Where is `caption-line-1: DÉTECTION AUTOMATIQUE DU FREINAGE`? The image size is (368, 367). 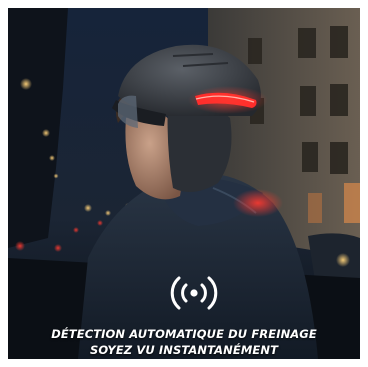
caption-line-1: DÉTECTION AUTOMATIQUE DU FREINAGE is located at coordinates (184, 334).